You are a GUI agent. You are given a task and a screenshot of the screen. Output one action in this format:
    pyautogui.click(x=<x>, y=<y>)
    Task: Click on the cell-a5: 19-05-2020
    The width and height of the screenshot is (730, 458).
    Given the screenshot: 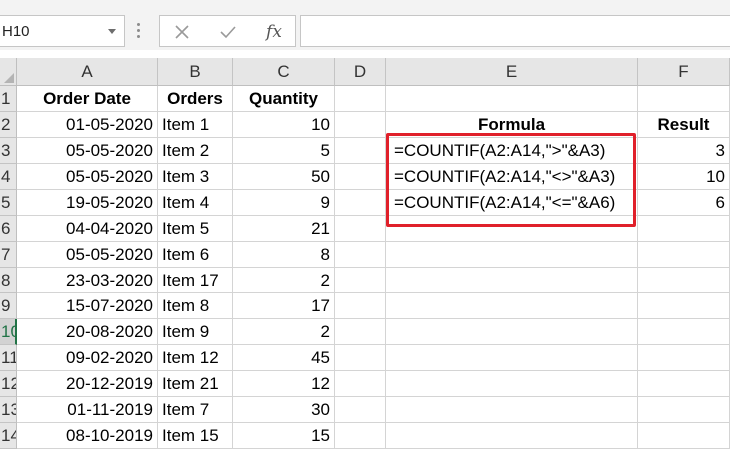 What is the action you would take?
    pyautogui.click(x=87, y=202)
    